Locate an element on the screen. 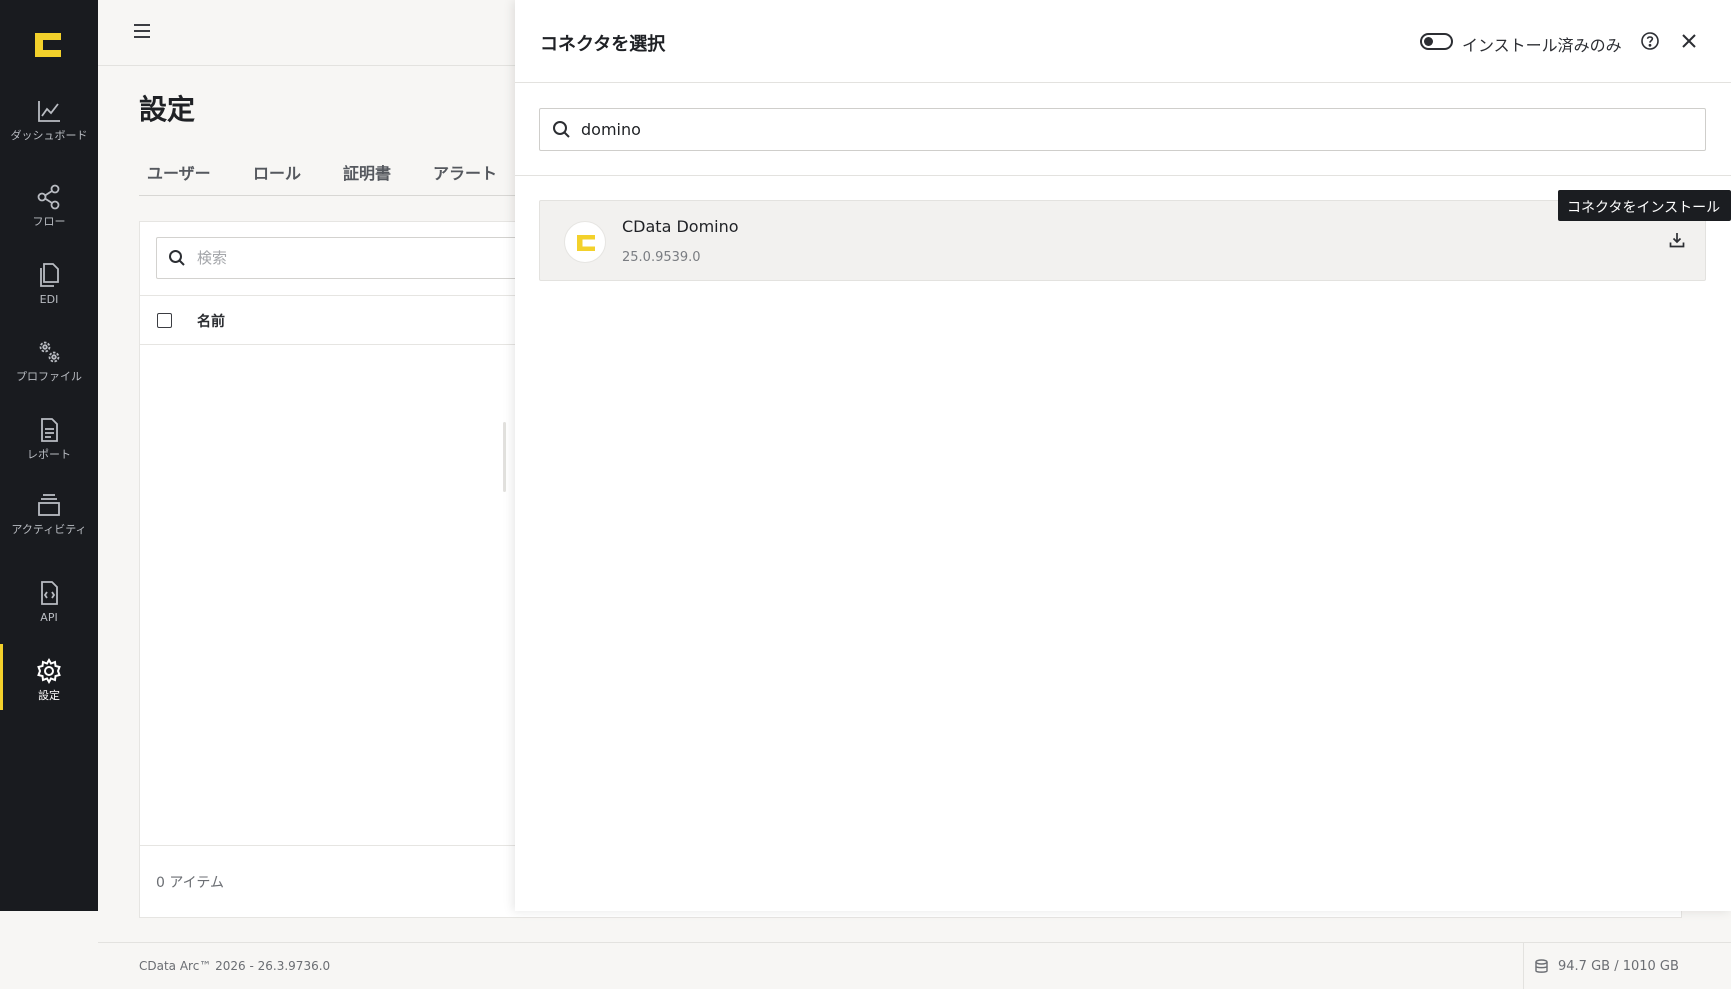 The image size is (1731, 989). gears-icon is located at coordinates (49, 352).